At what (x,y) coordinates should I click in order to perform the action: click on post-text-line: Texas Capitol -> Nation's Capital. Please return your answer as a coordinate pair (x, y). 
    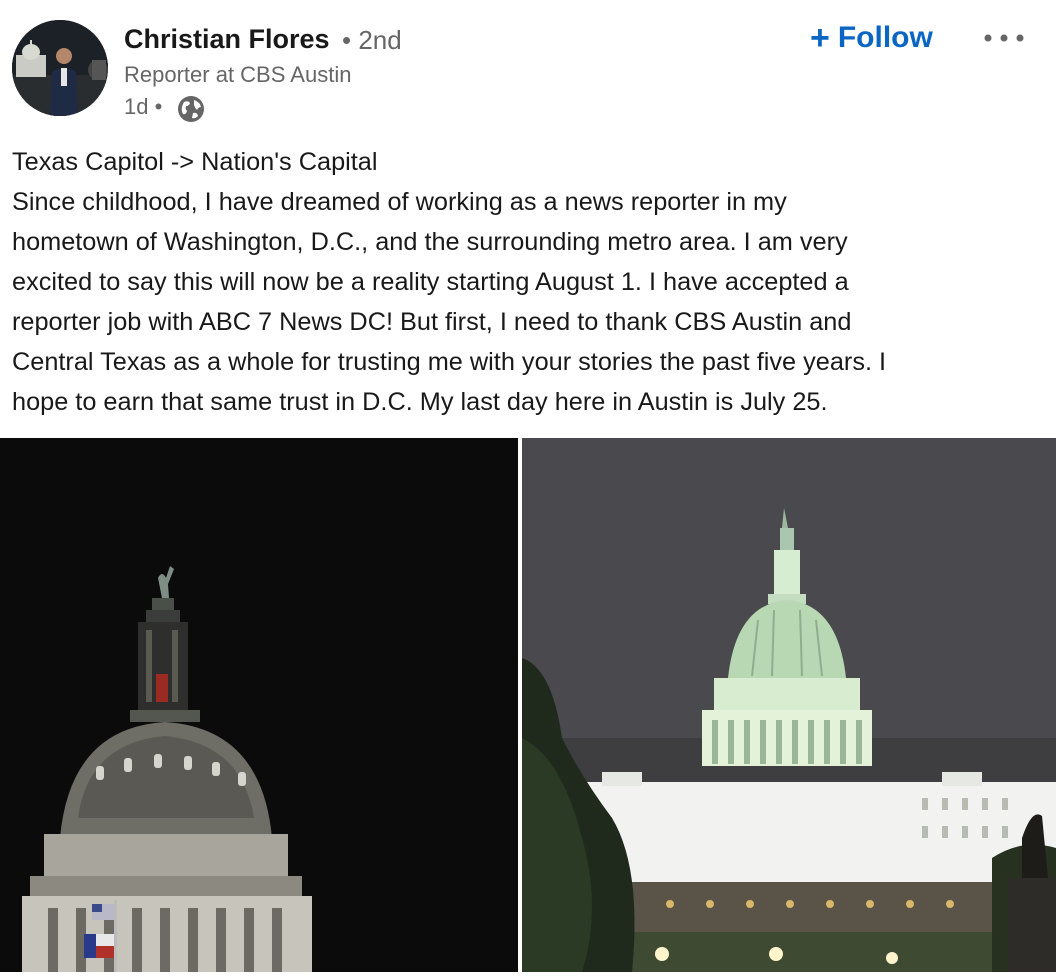
    Looking at the image, I should click on (195, 162).